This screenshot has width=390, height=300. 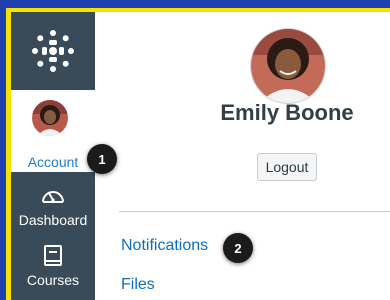 I want to click on callout-badge-2: 2, so click(x=238, y=248).